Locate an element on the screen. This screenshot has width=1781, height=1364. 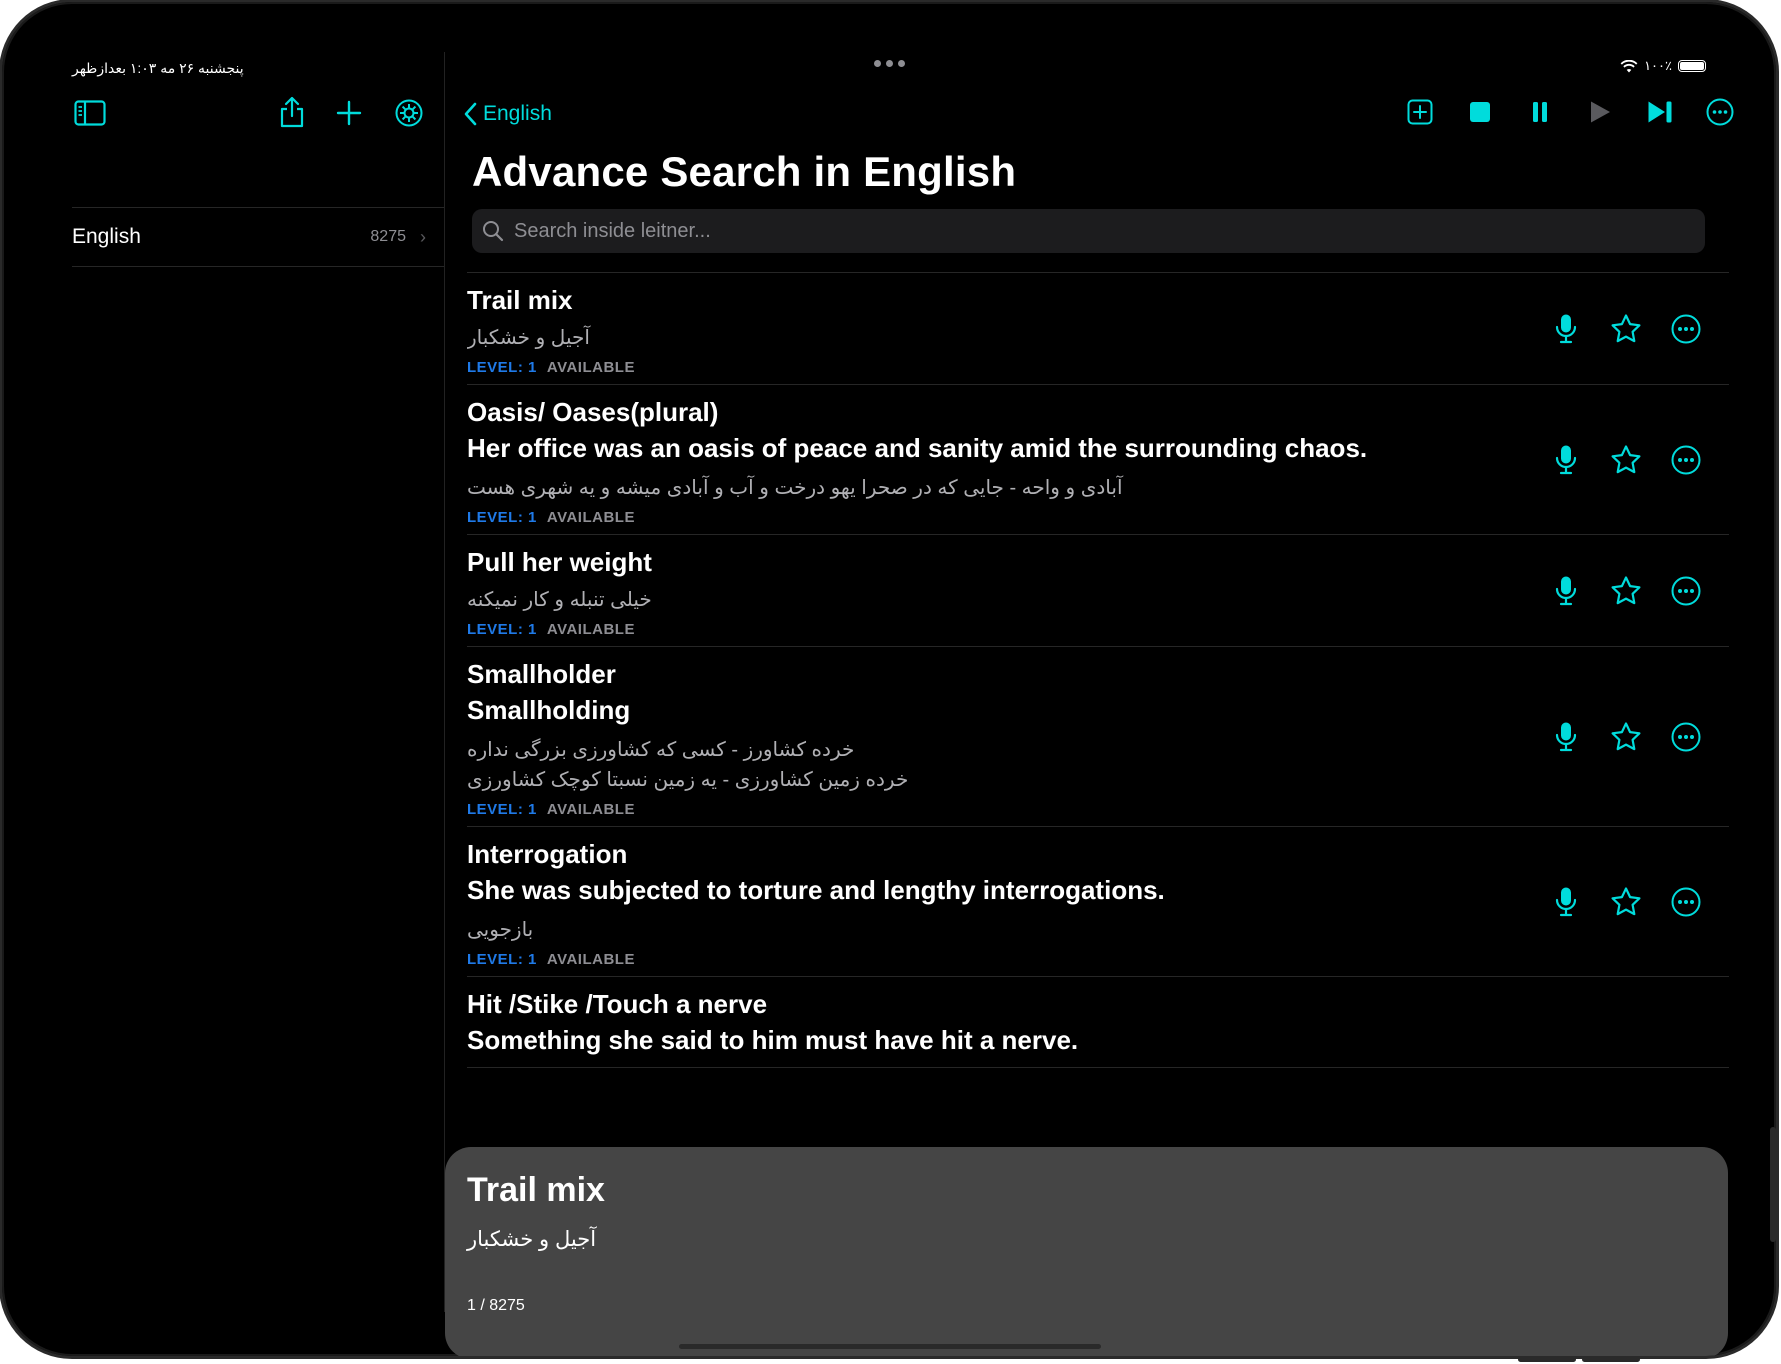
volume-button is located at coordinates (1773, 1184).